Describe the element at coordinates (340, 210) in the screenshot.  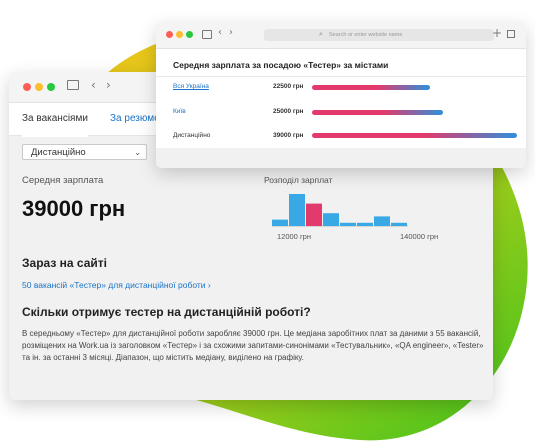
I see `salary-histogram` at that location.